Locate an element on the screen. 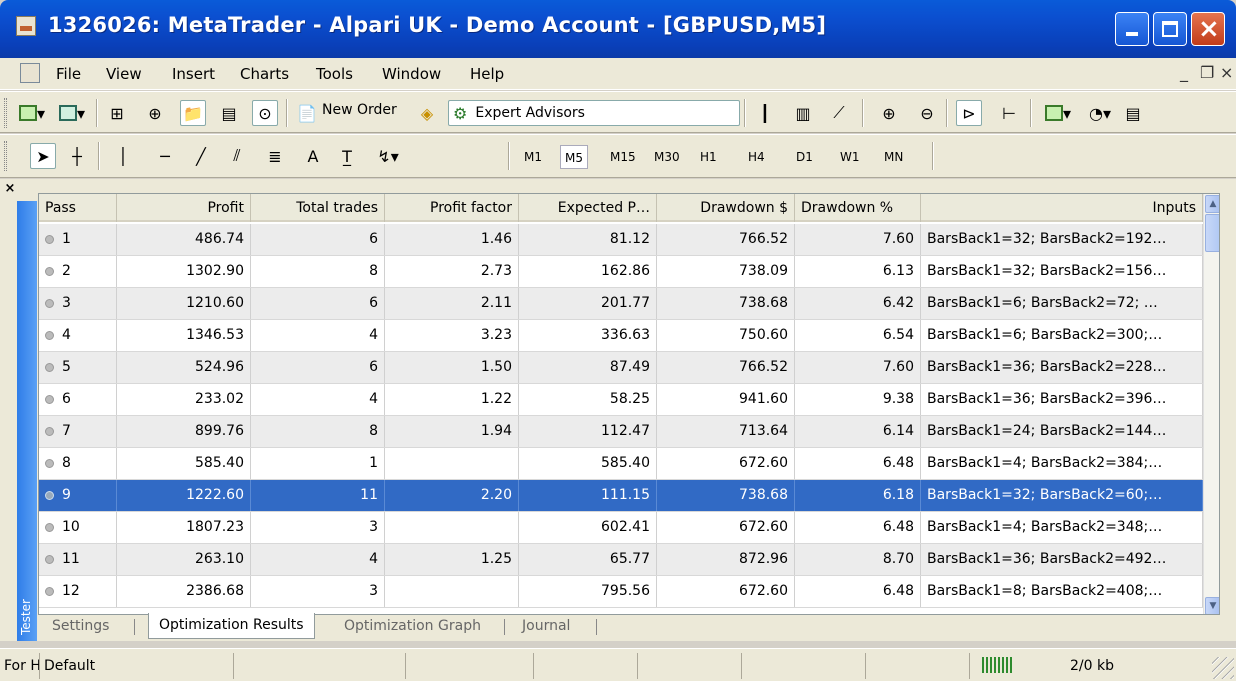 The image size is (1236, 681). tab-settings: Settings is located at coordinates (80, 627).